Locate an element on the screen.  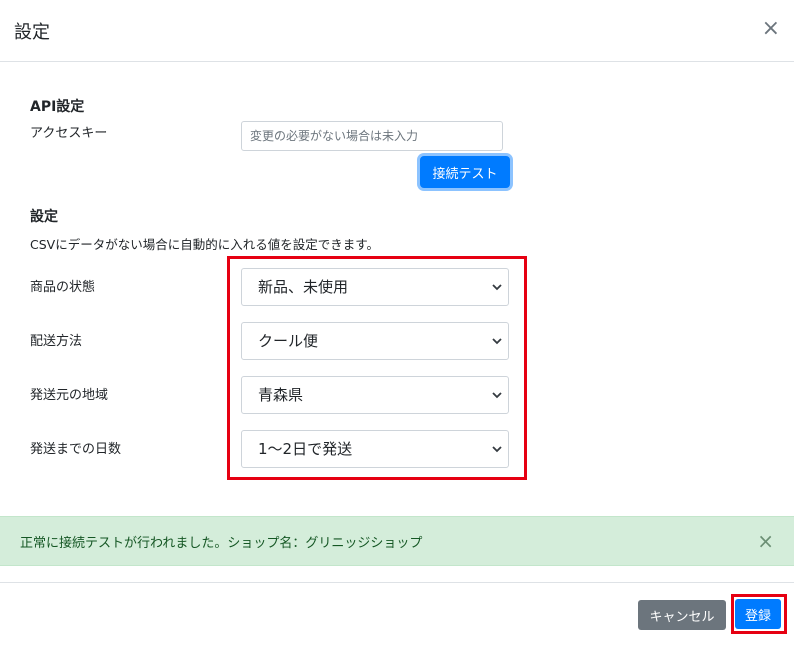
footer-divider is located at coordinates (397, 582).